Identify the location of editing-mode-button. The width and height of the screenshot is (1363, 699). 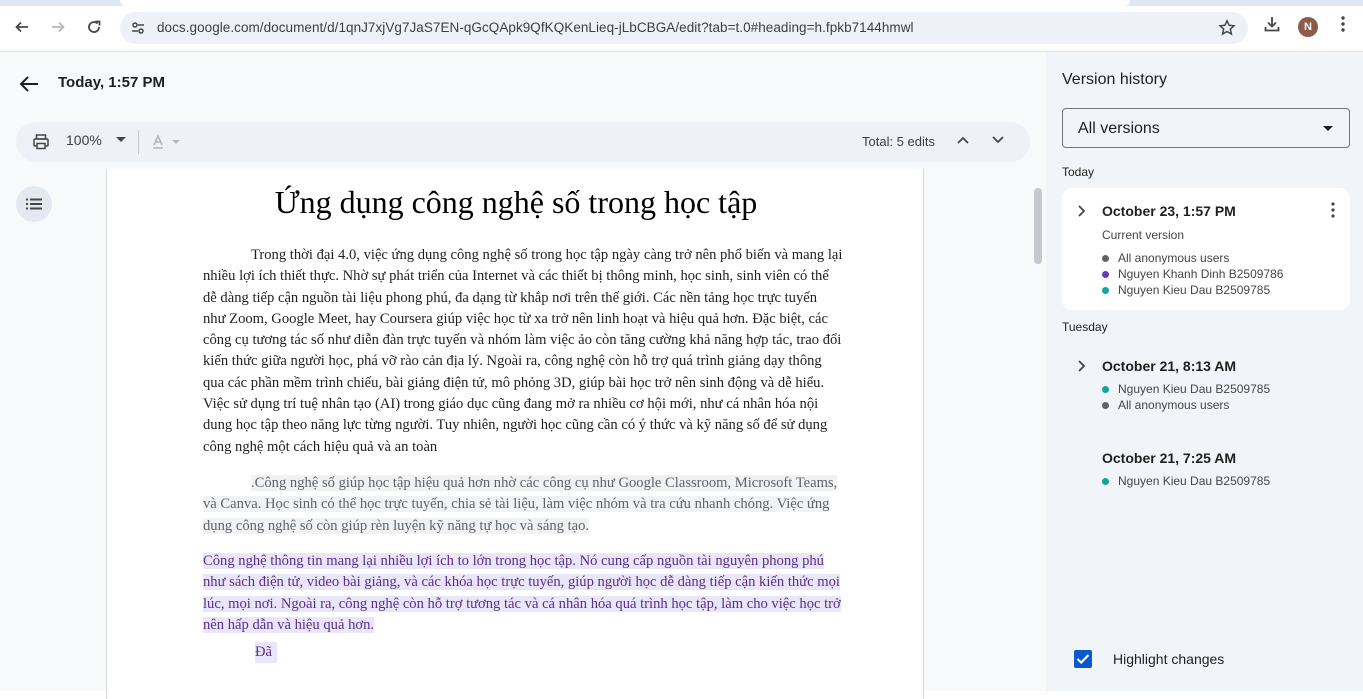
(165, 142).